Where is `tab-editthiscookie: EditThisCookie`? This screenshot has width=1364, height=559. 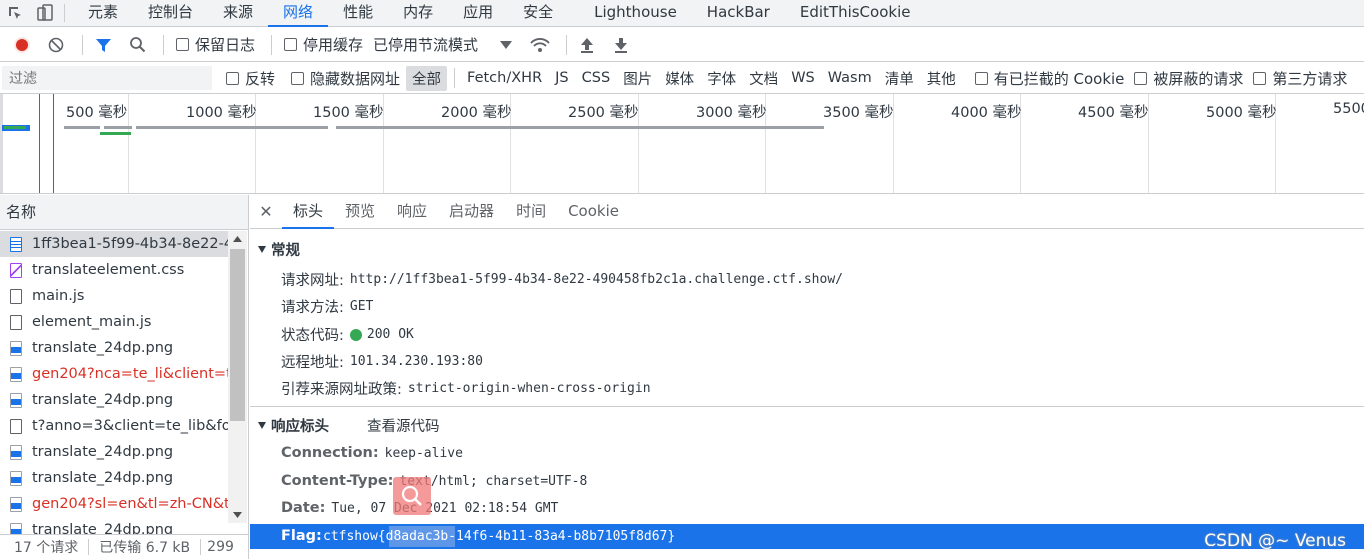
tab-editthiscookie: EditThisCookie is located at coordinates (855, 13).